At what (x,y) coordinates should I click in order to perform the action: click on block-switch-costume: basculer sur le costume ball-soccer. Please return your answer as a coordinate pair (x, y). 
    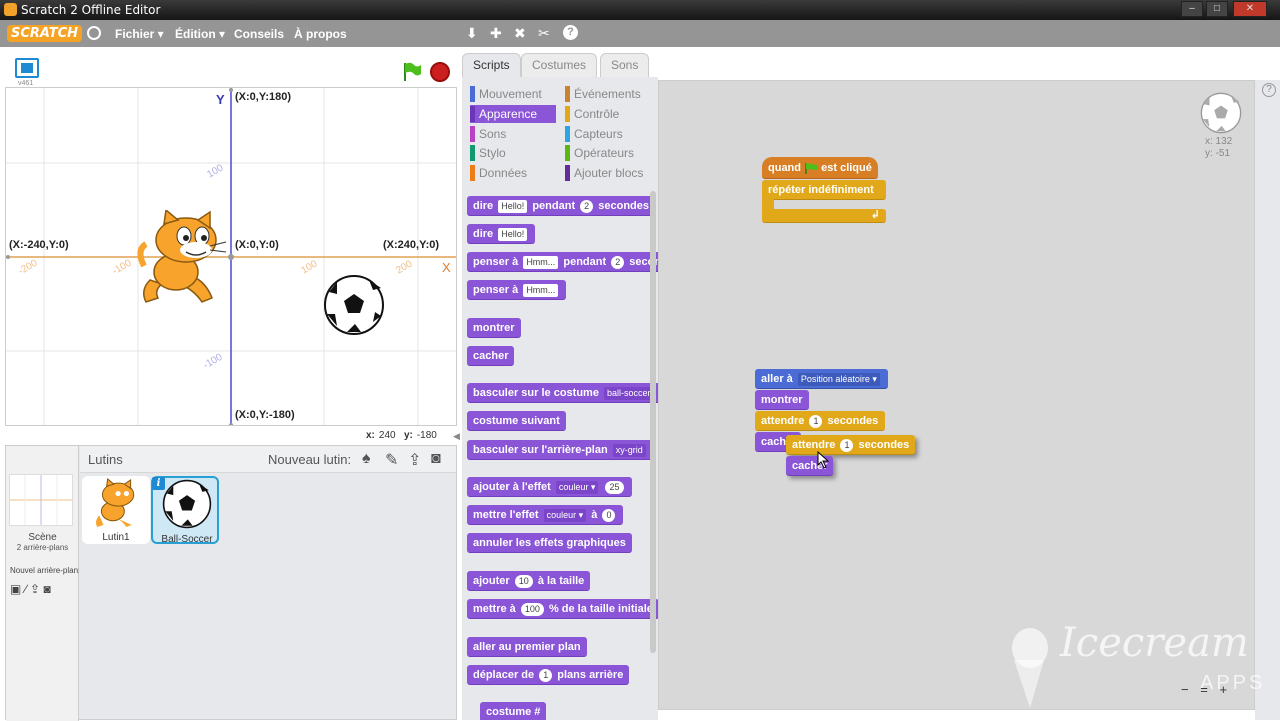
    Looking at the image, I should click on (562, 393).